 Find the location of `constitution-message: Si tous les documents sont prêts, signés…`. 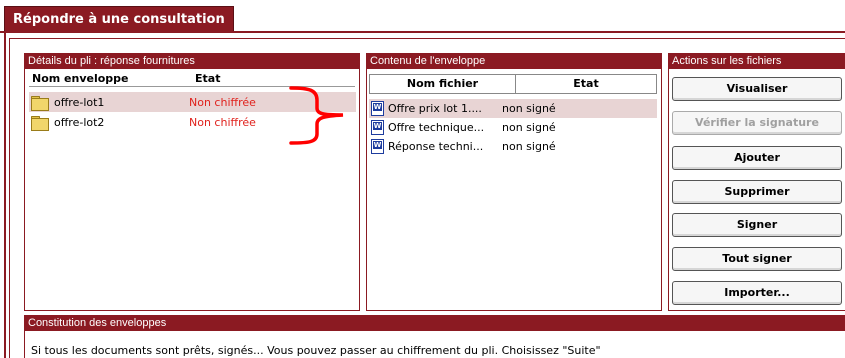

constitution-message: Si tous les documents sont prêts, signés… is located at coordinates (316, 350).